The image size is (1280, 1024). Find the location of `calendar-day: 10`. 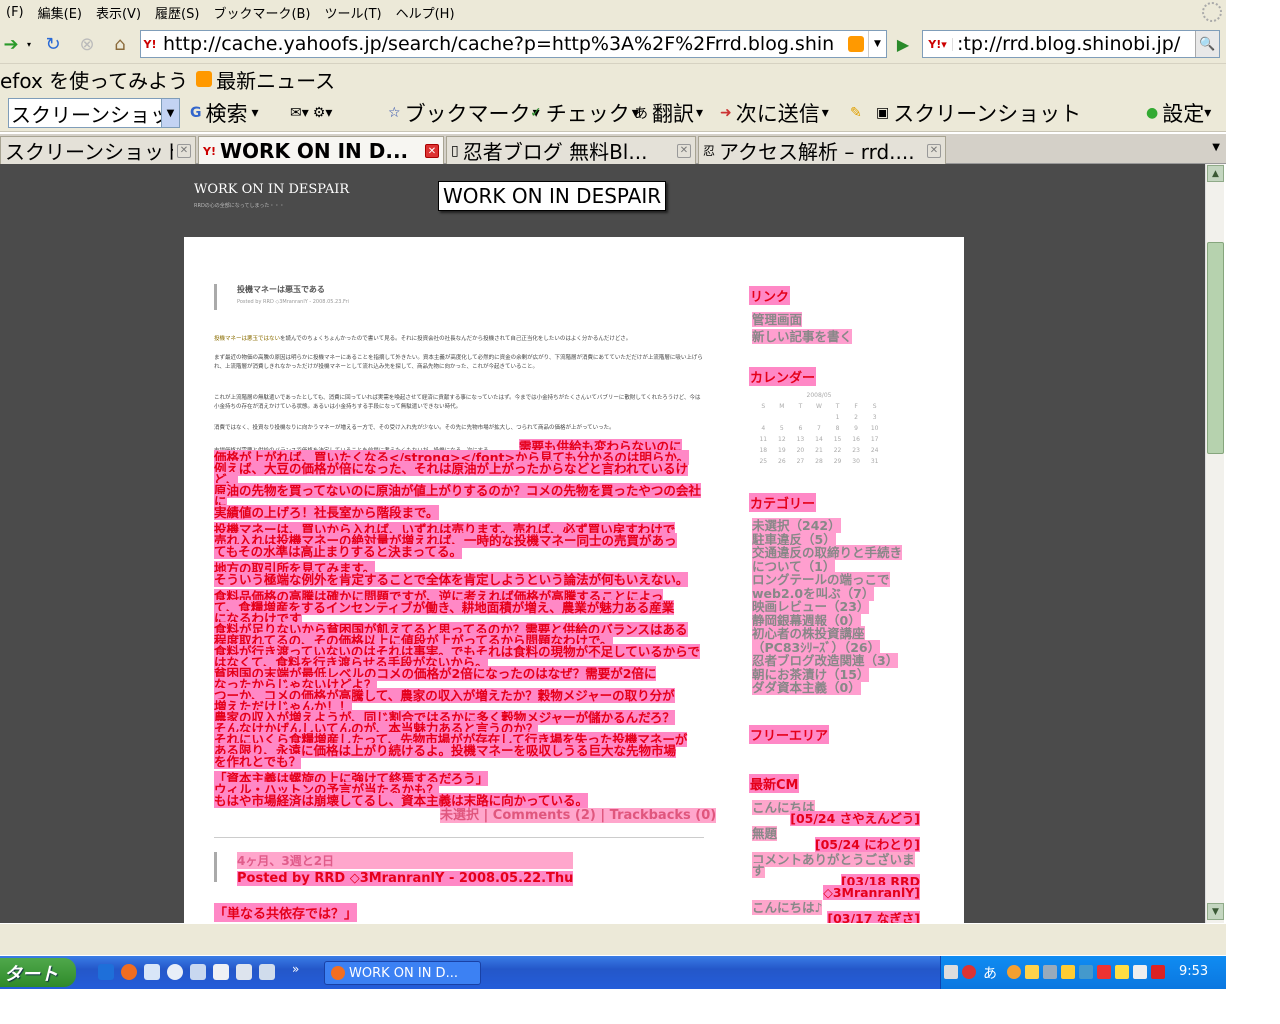

calendar-day: 10 is located at coordinates (874, 428).